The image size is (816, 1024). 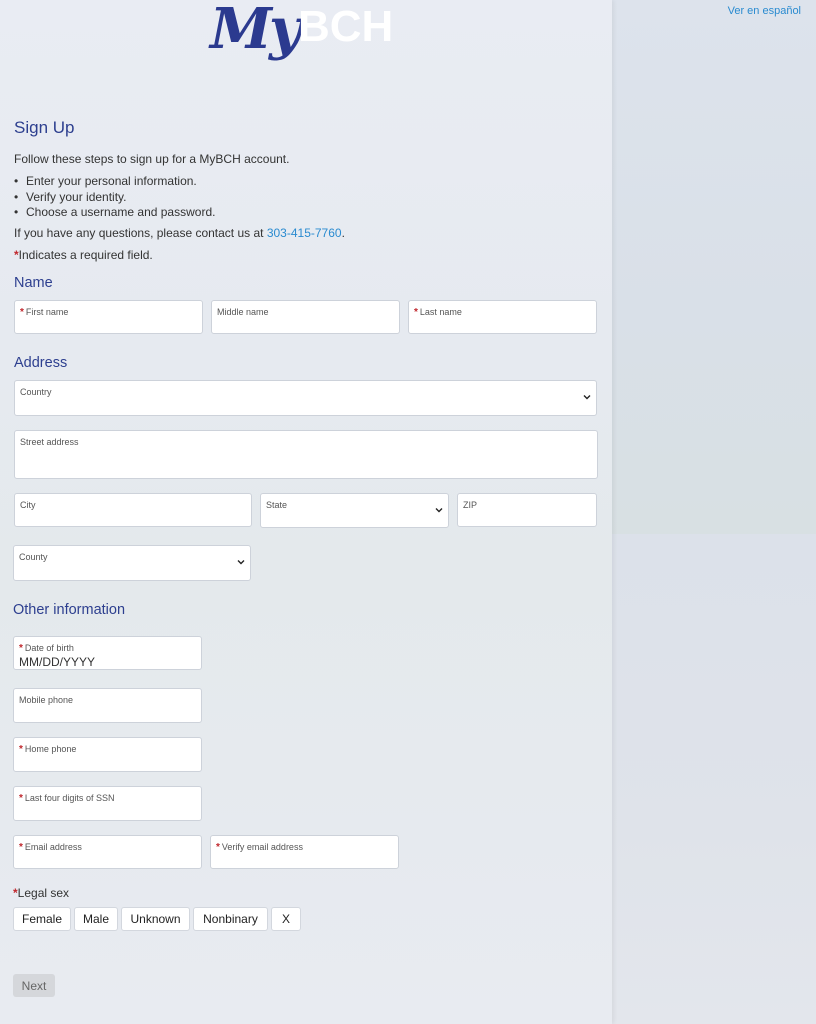 What do you see at coordinates (42, 919) in the screenshot?
I see `legal-sex-option-female: Female` at bounding box center [42, 919].